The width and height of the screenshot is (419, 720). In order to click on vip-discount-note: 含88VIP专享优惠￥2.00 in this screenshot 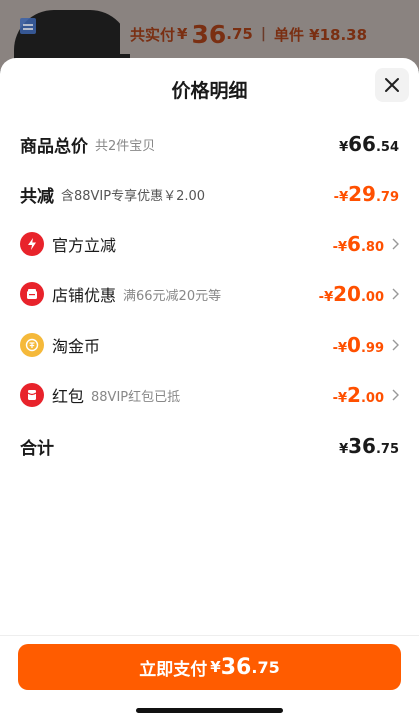, I will do `click(133, 196)`.